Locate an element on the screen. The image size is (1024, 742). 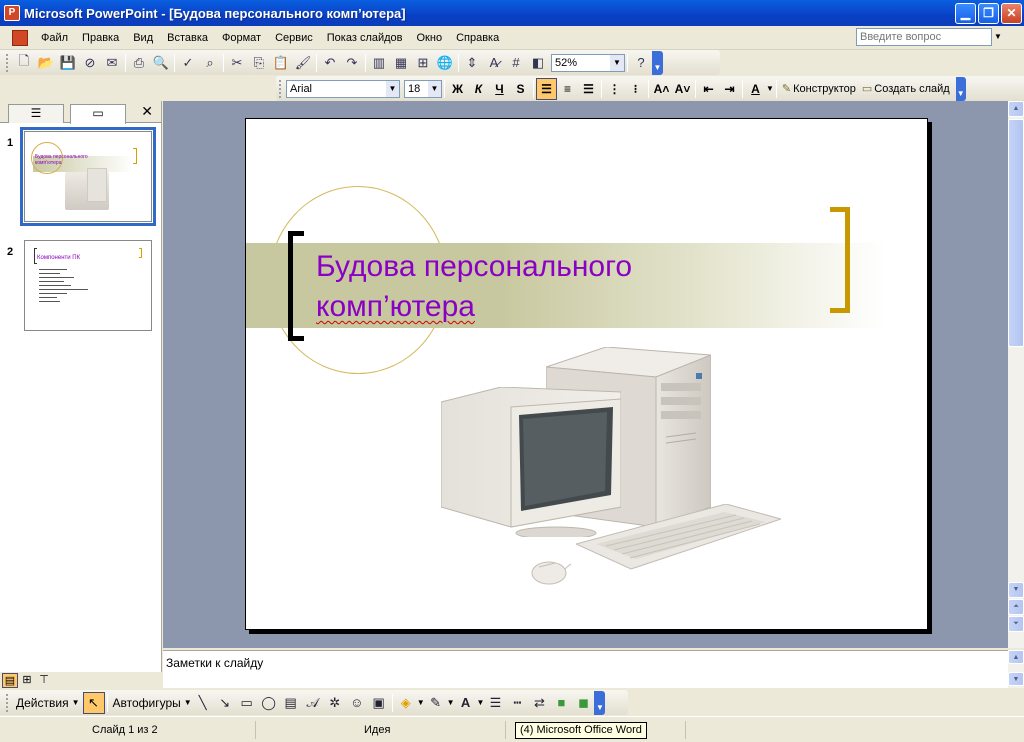
paste-icon: 📋 is located at coordinates (281, 63).